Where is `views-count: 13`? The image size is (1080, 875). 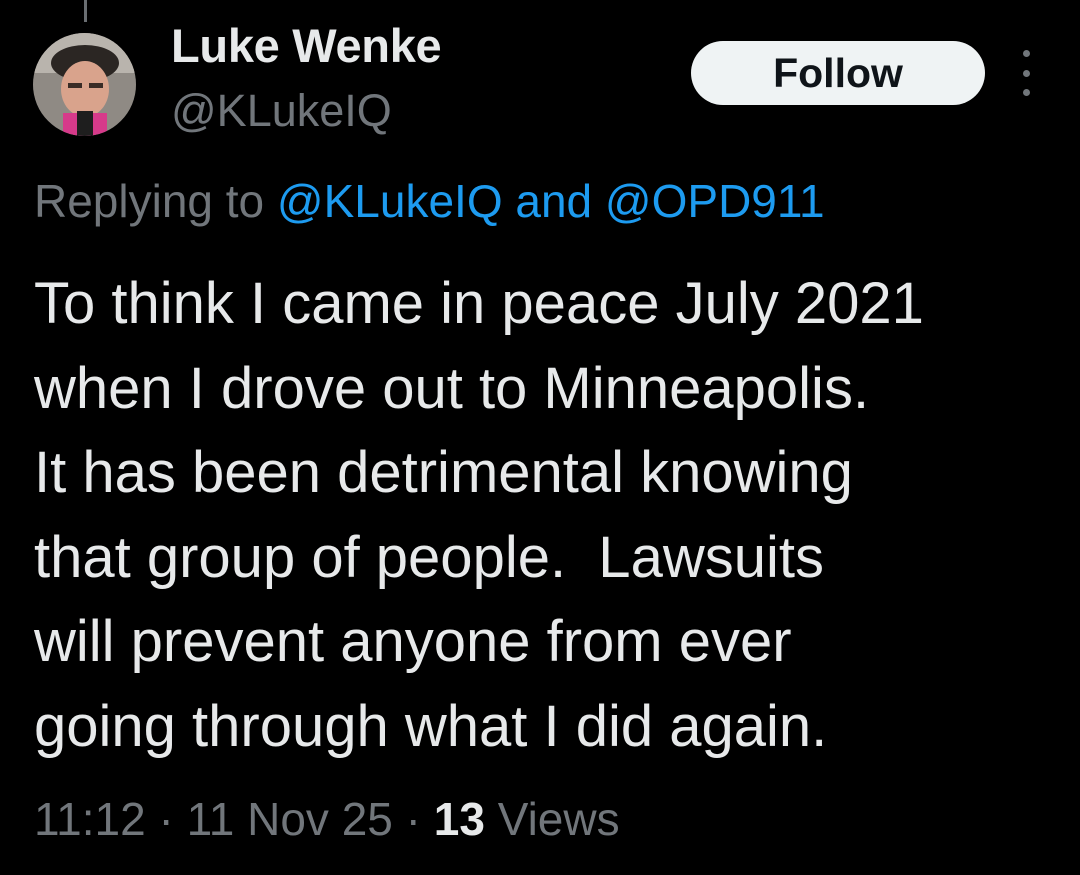 views-count: 13 is located at coordinates (459, 819).